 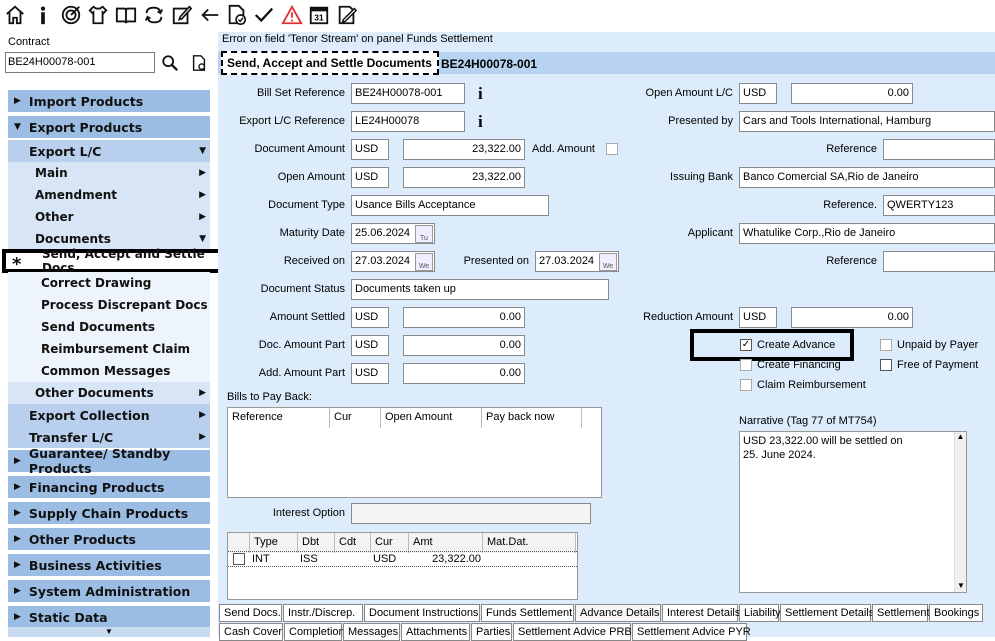 What do you see at coordinates (464, 373) in the screenshot?
I see `add-amount-part-field: 0.00` at bounding box center [464, 373].